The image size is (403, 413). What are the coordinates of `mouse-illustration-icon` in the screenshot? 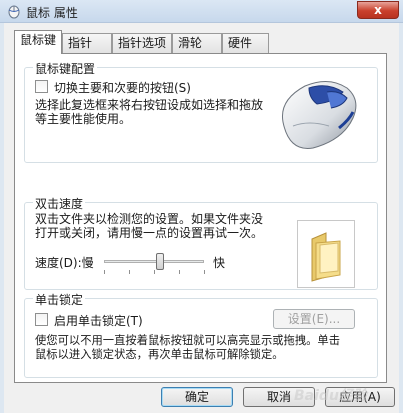 It's located at (319, 115).